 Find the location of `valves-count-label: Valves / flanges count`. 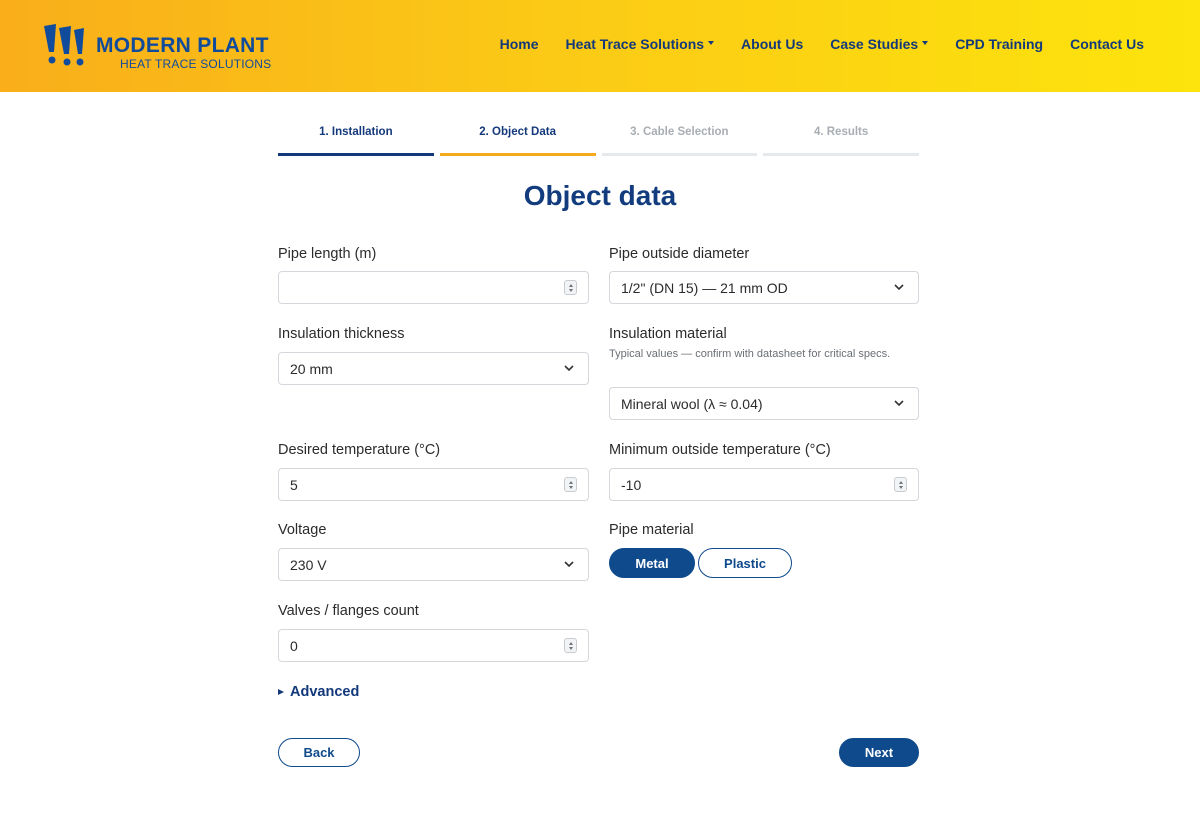

valves-count-label: Valves / flanges count is located at coordinates (348, 611).